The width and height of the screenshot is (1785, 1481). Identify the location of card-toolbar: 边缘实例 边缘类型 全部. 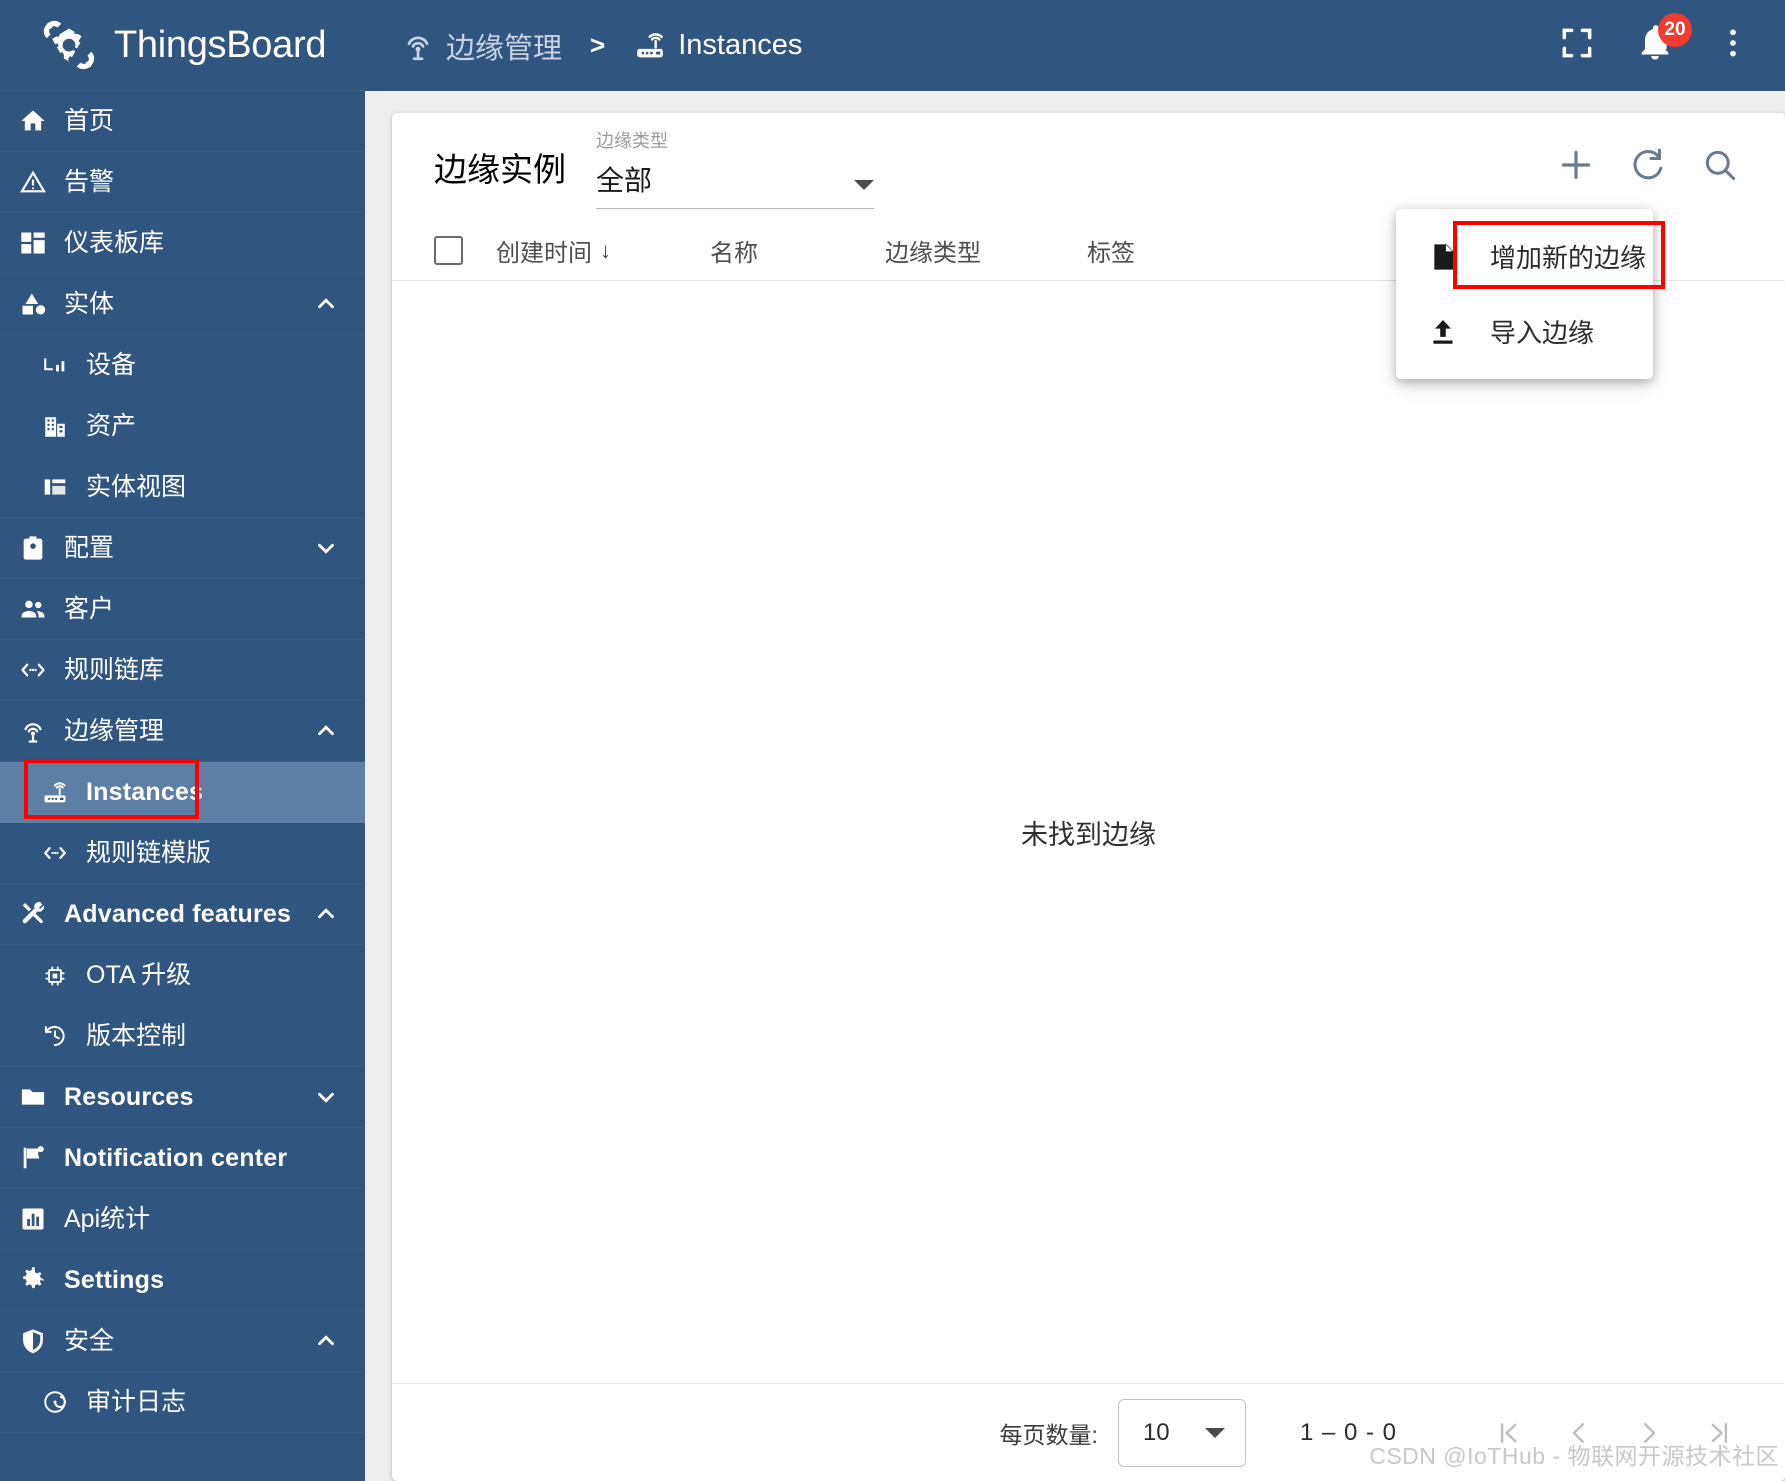
(1088, 167).